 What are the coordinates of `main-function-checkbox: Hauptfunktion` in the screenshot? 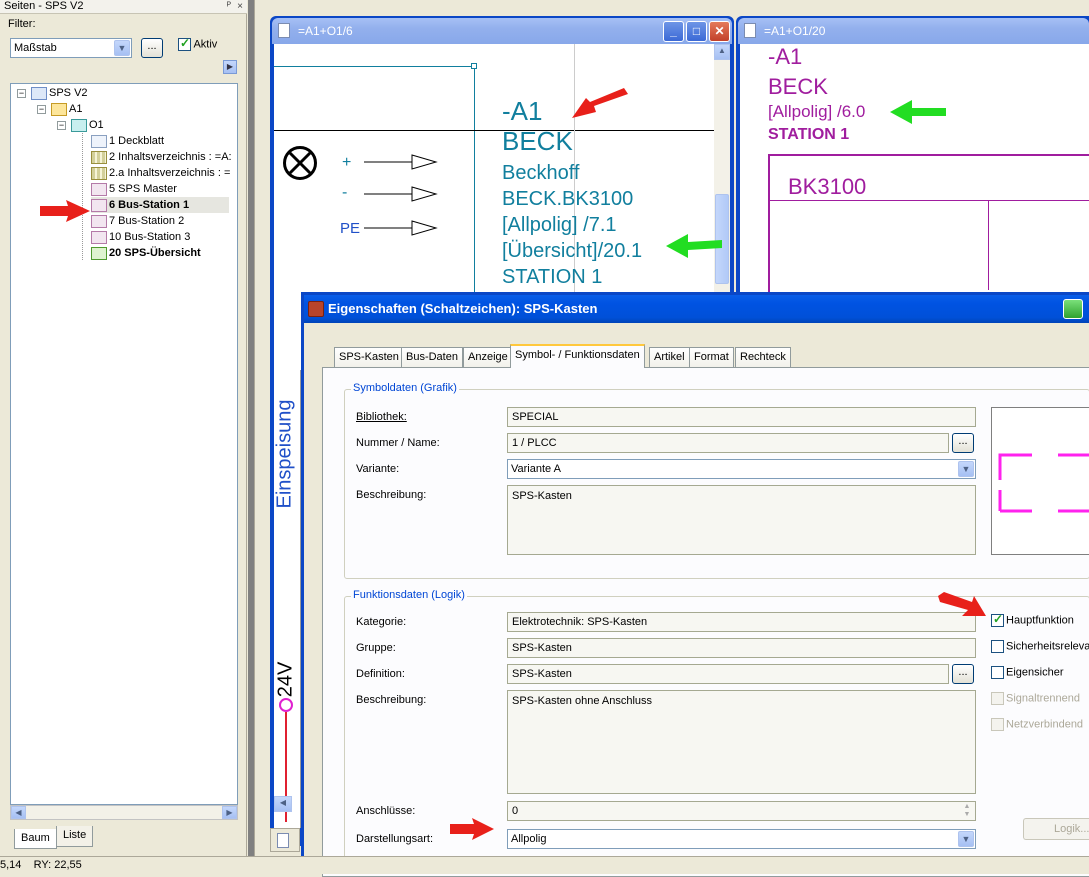 It's located at (1032, 619).